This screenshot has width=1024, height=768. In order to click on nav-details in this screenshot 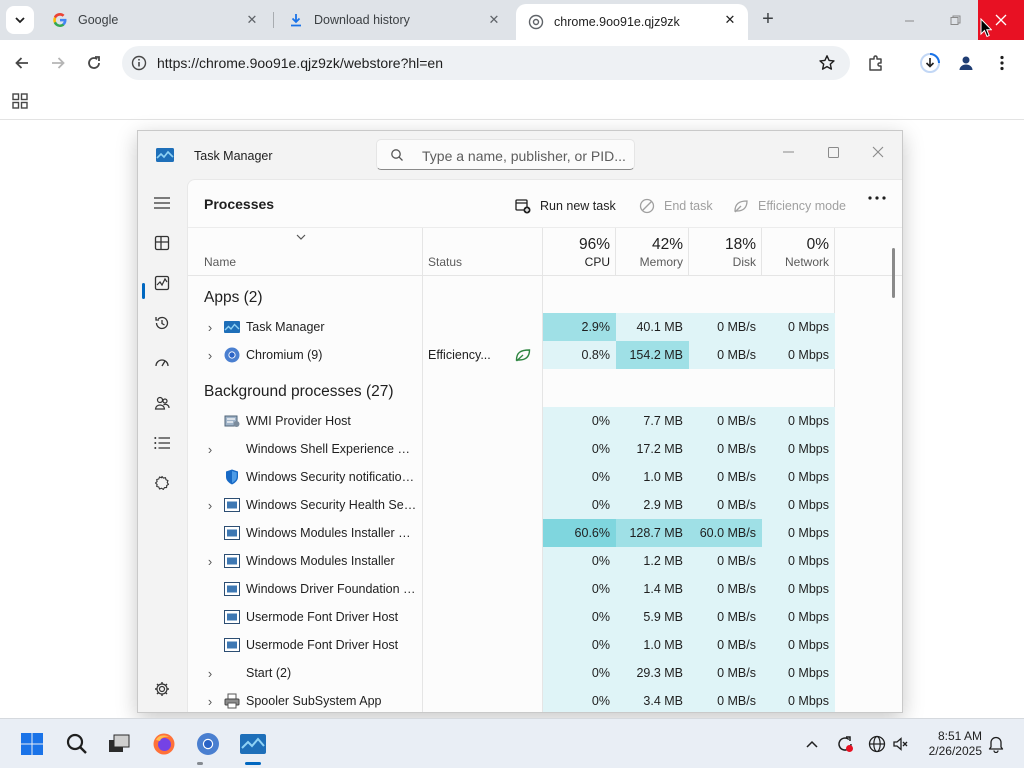, I will do `click(162, 443)`.